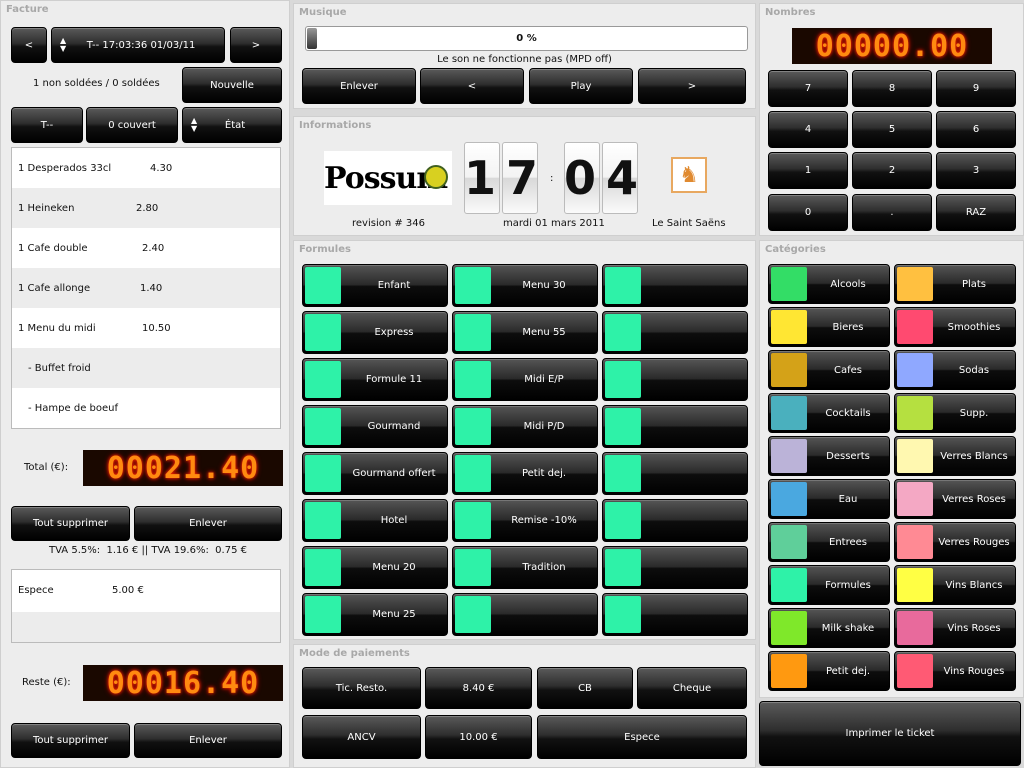  What do you see at coordinates (955, 671) in the screenshot?
I see `category-button: Vins Rouges` at bounding box center [955, 671].